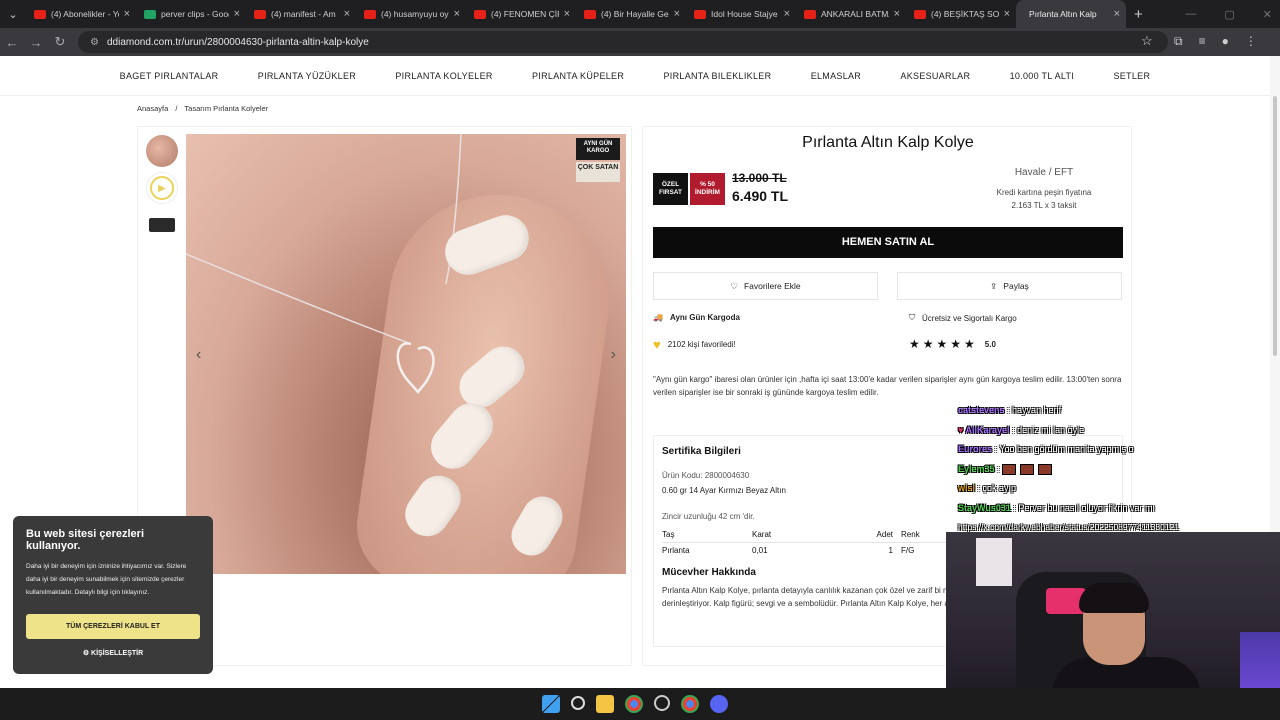  What do you see at coordinates (1251, 41) in the screenshot?
I see `menu-icon: ⋮` at bounding box center [1251, 41].